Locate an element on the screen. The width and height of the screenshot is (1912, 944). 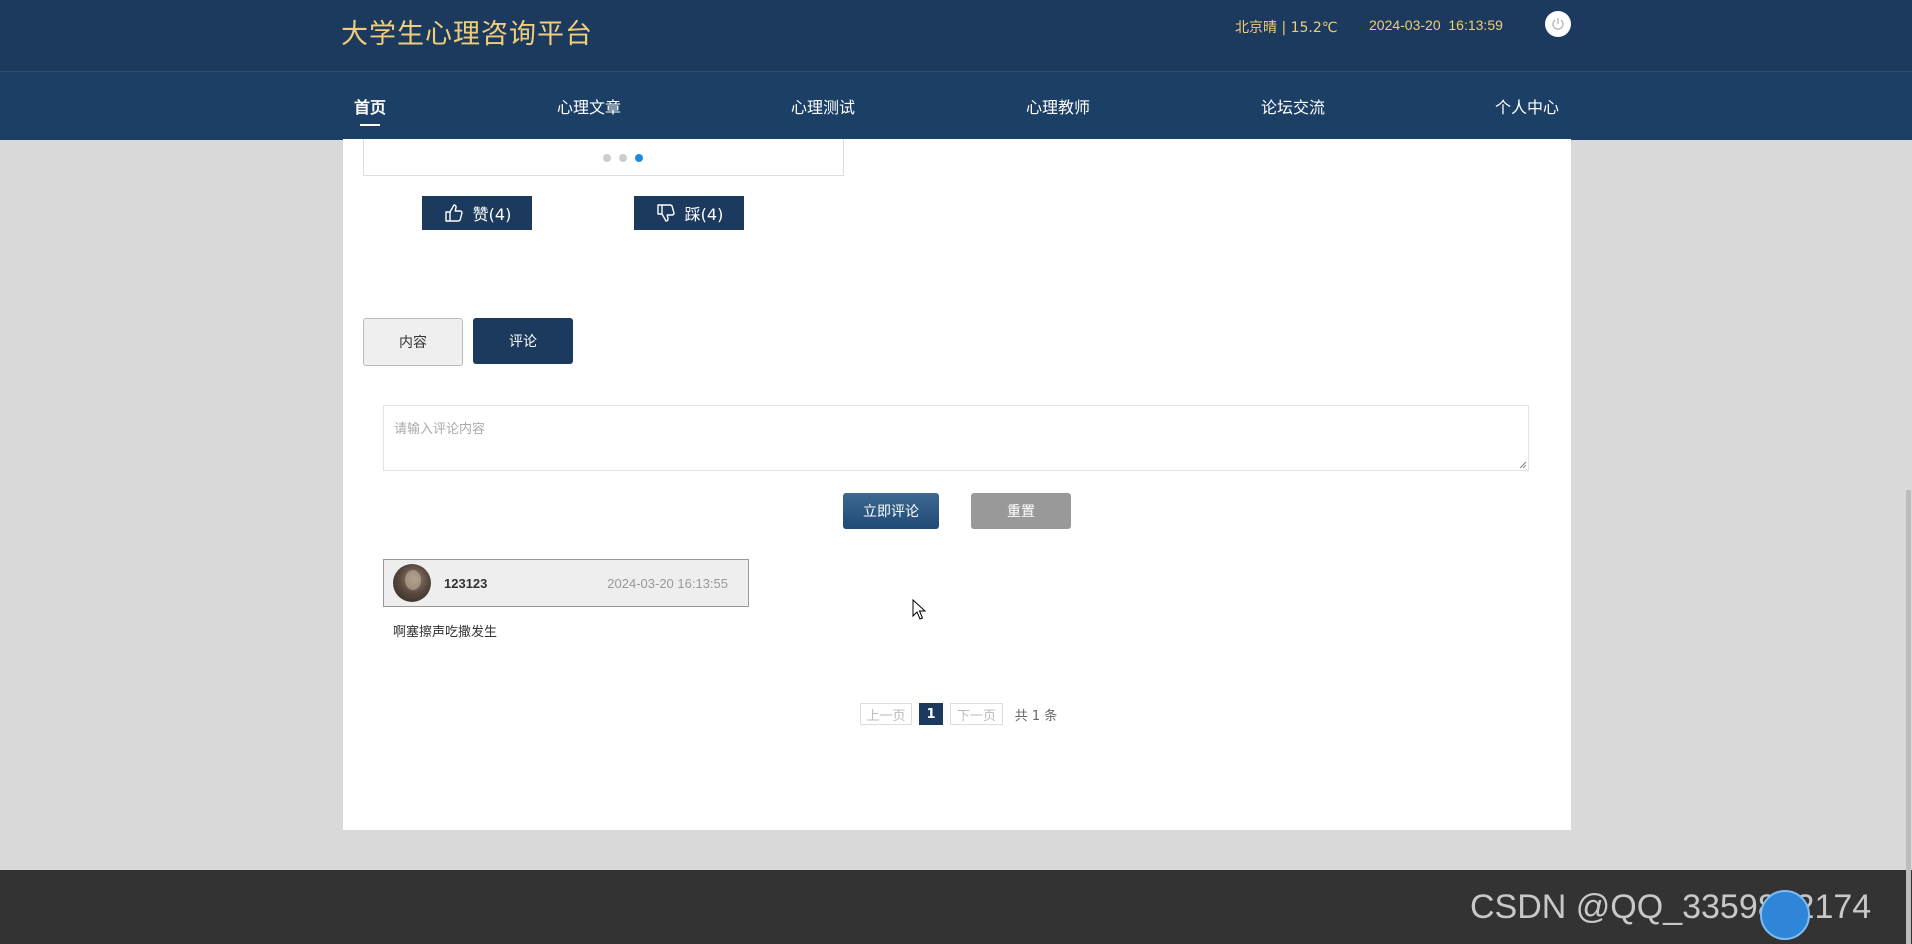
image-carousel is located at coordinates (603, 157).